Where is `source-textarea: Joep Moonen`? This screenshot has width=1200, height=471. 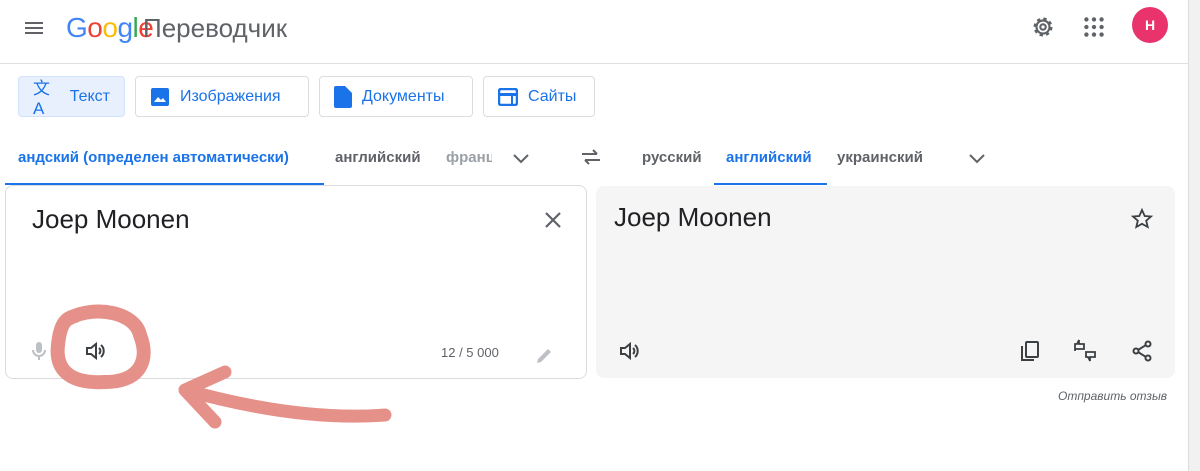
source-textarea: Joep Moonen is located at coordinates (111, 219).